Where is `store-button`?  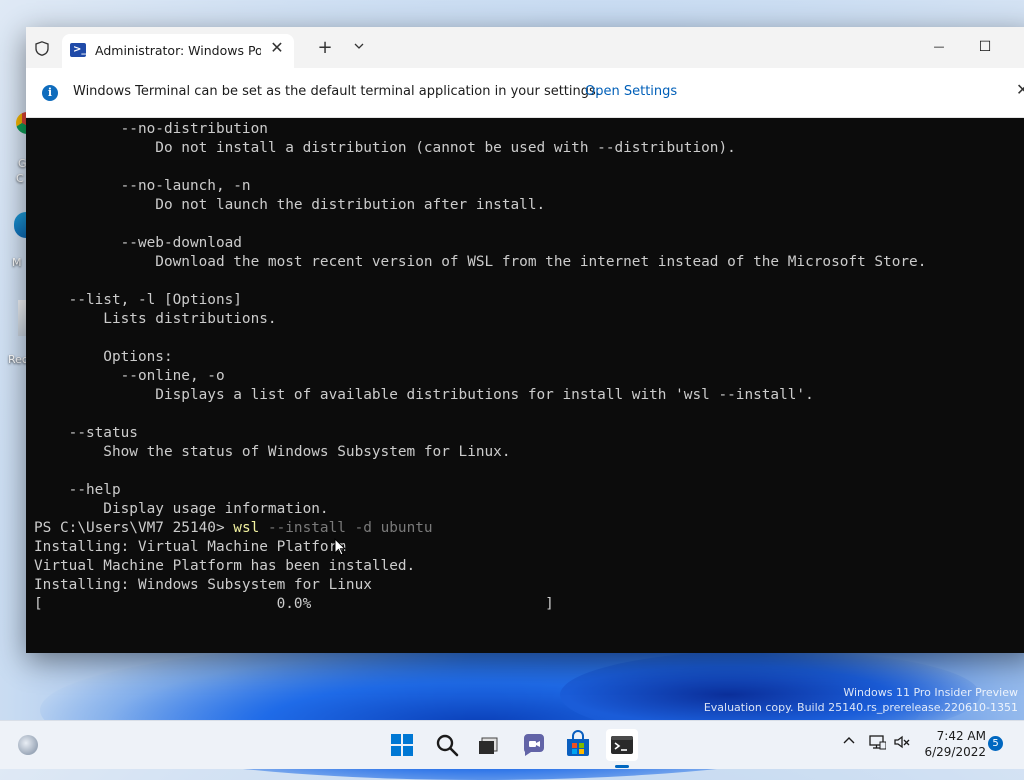 store-button is located at coordinates (578, 745).